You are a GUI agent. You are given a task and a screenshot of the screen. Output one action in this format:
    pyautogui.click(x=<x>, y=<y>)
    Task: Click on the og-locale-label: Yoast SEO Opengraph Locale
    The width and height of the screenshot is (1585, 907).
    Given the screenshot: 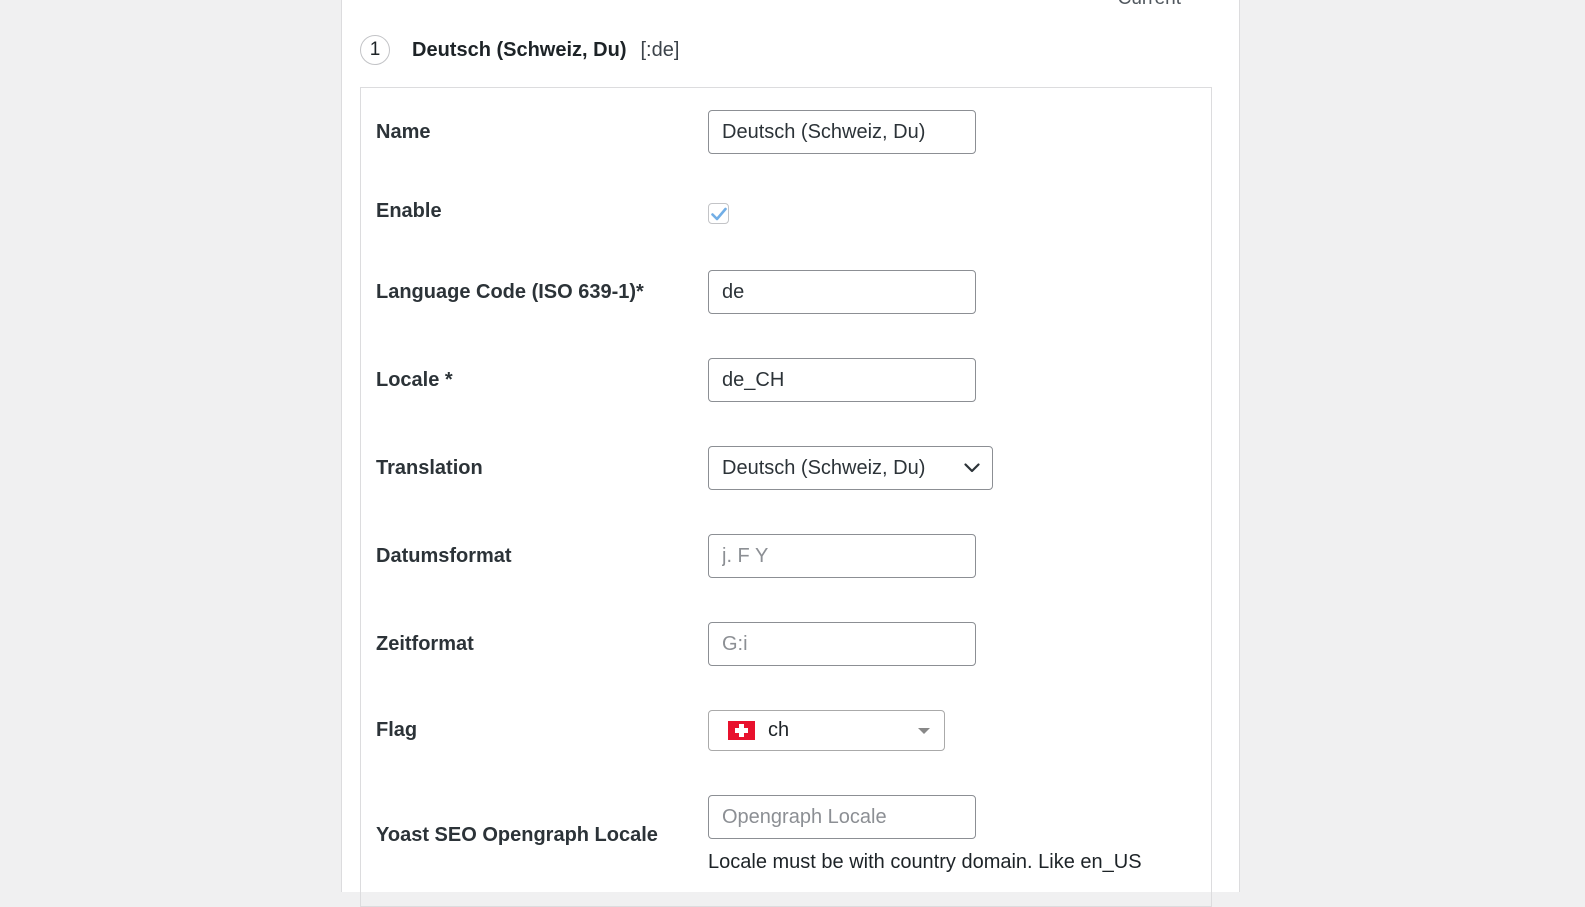 What is the action you would take?
    pyautogui.click(x=517, y=835)
    